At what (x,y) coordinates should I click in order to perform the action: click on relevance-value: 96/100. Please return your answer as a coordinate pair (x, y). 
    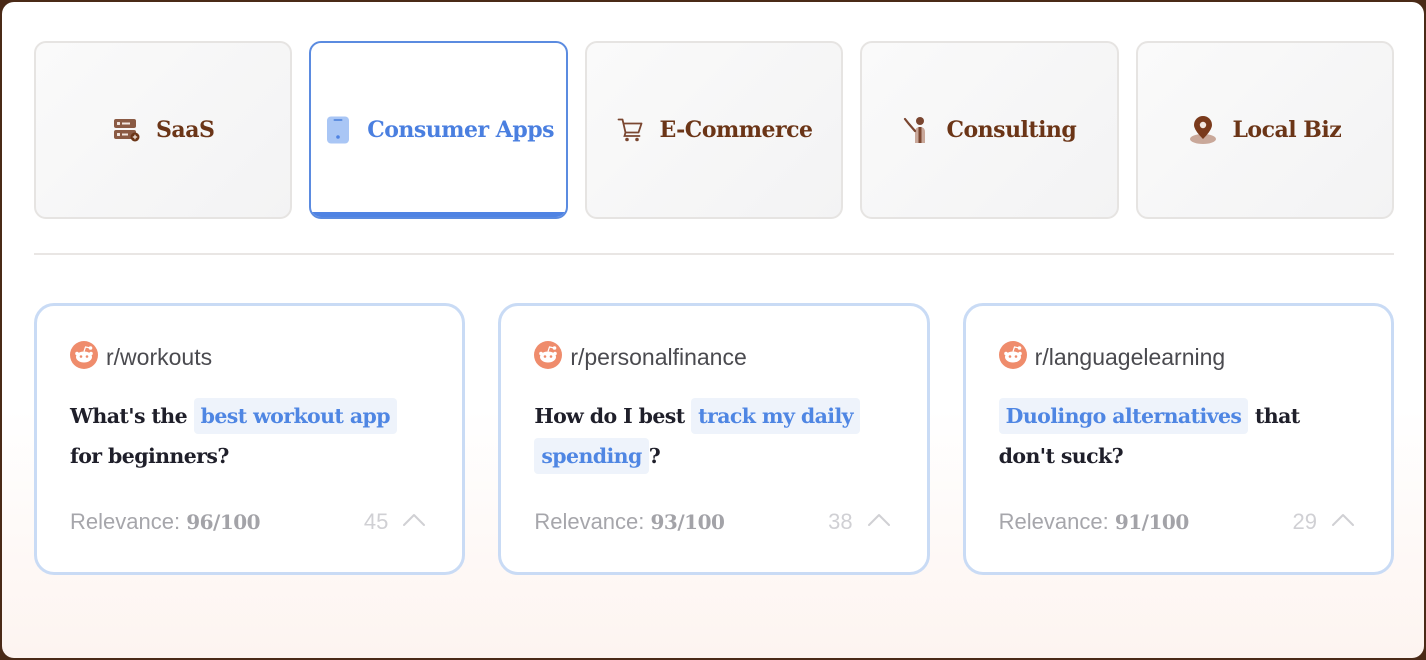
    Looking at the image, I should click on (223, 522).